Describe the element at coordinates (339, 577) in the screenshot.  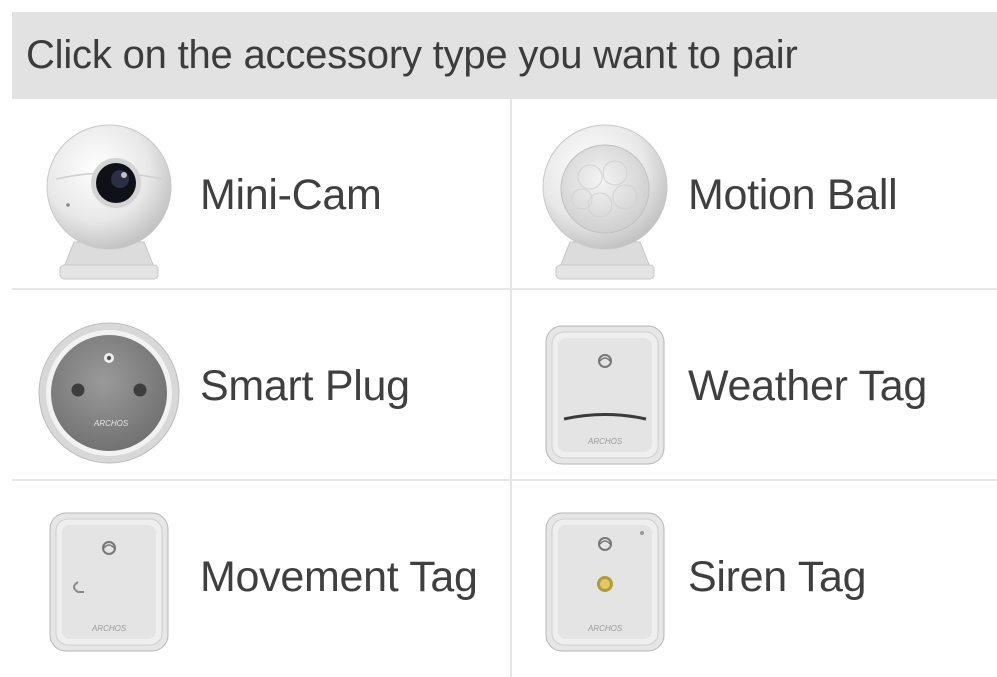
I see `accessory-label: Movement Tag` at that location.